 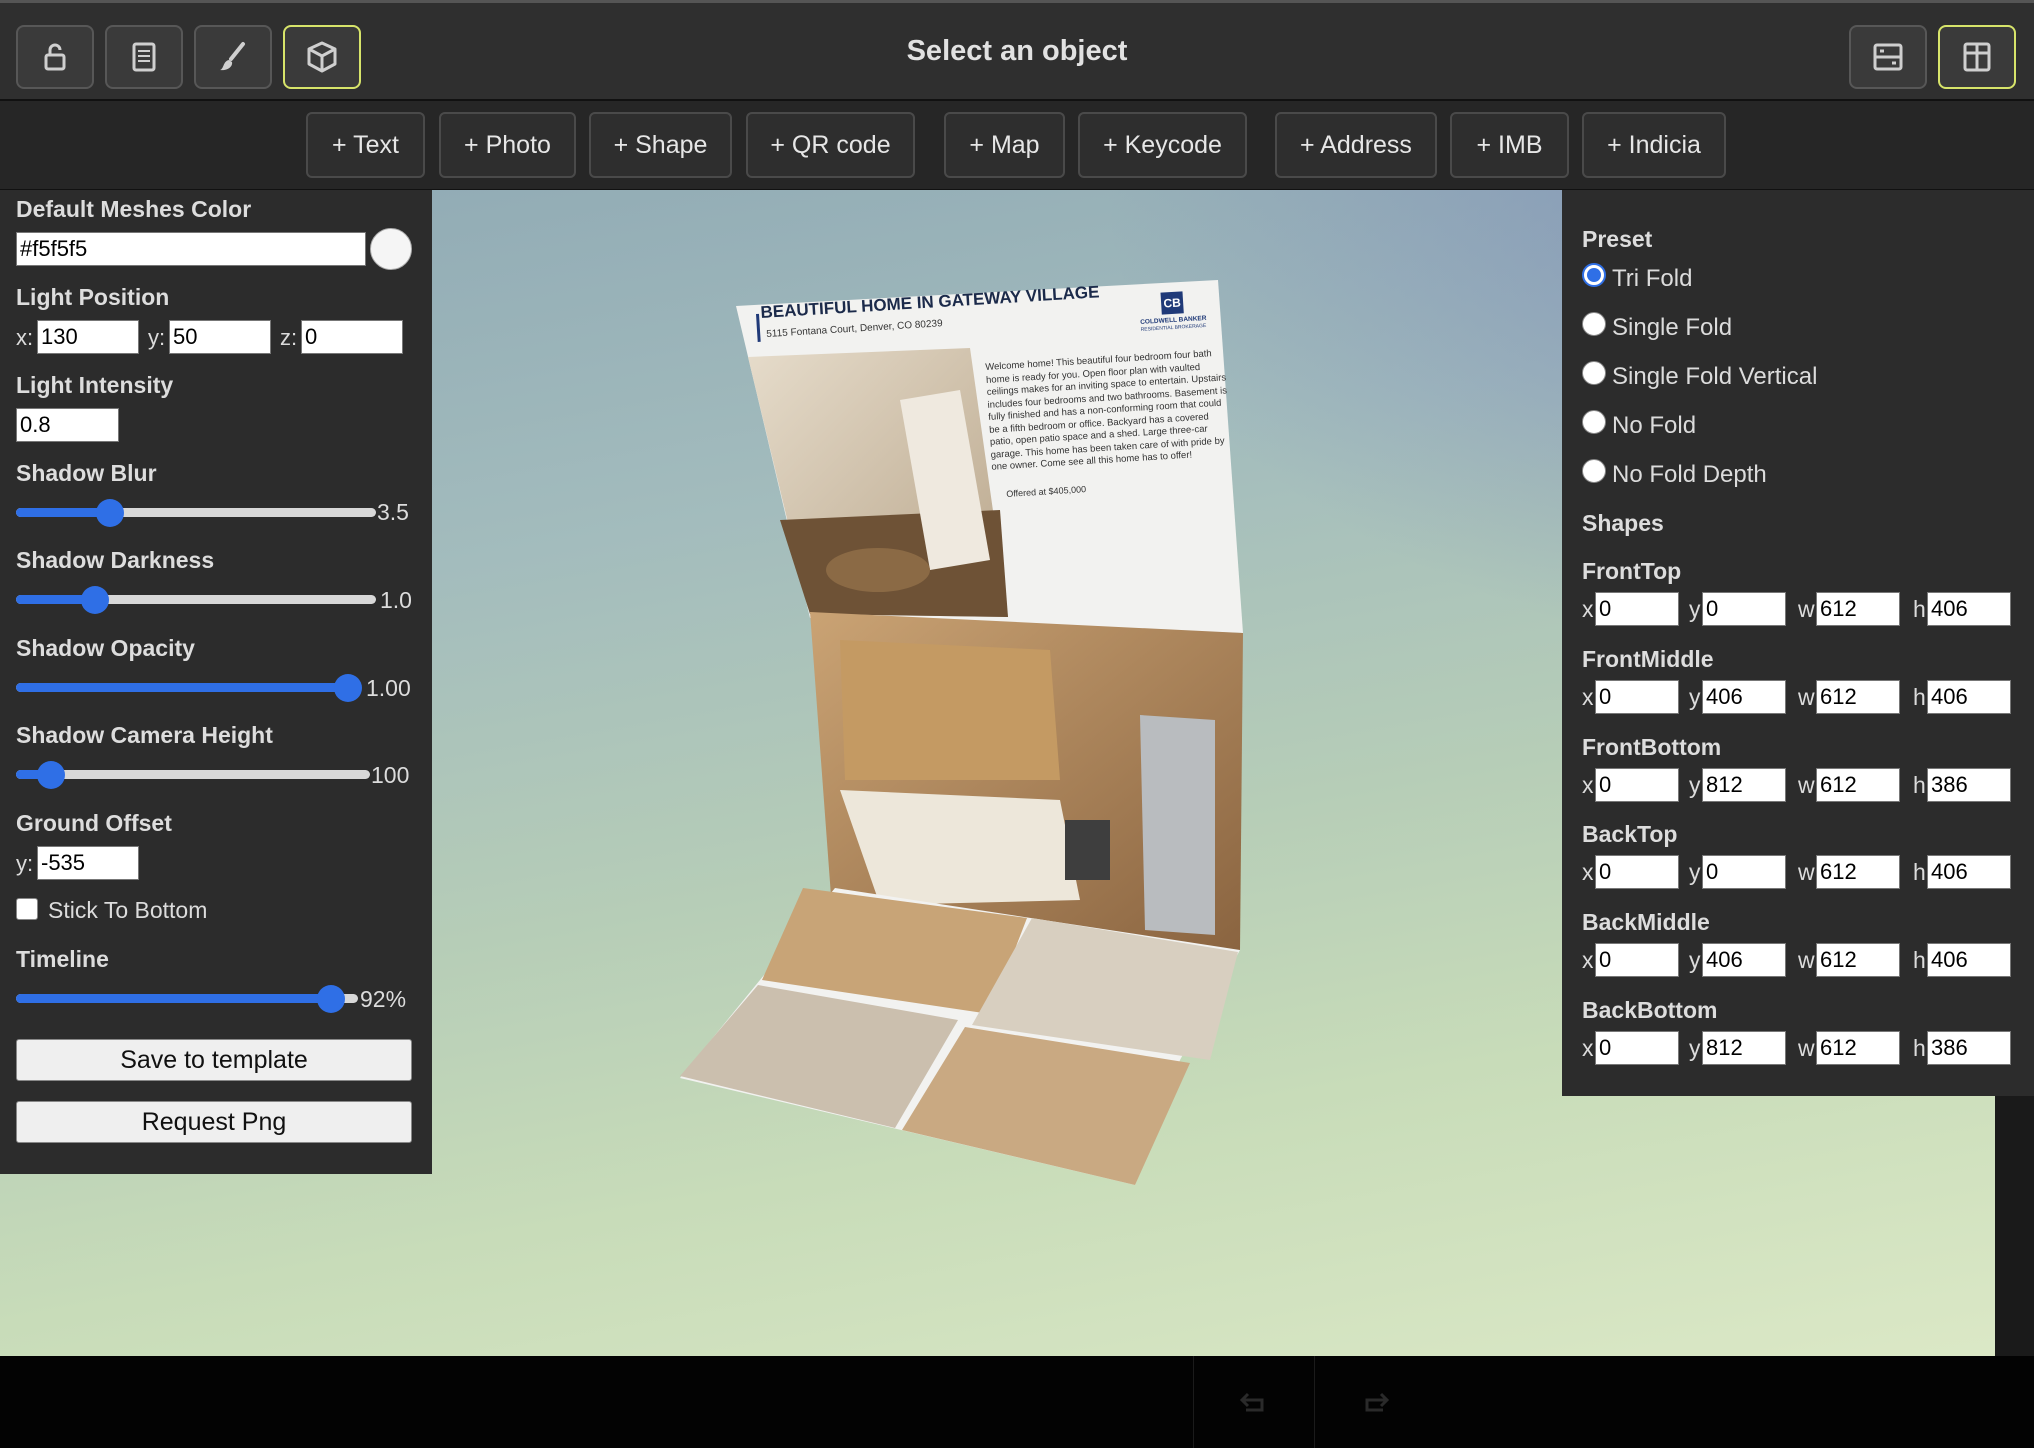 I want to click on stick-to-bottom-label: Stick To Bottom, so click(x=128, y=910).